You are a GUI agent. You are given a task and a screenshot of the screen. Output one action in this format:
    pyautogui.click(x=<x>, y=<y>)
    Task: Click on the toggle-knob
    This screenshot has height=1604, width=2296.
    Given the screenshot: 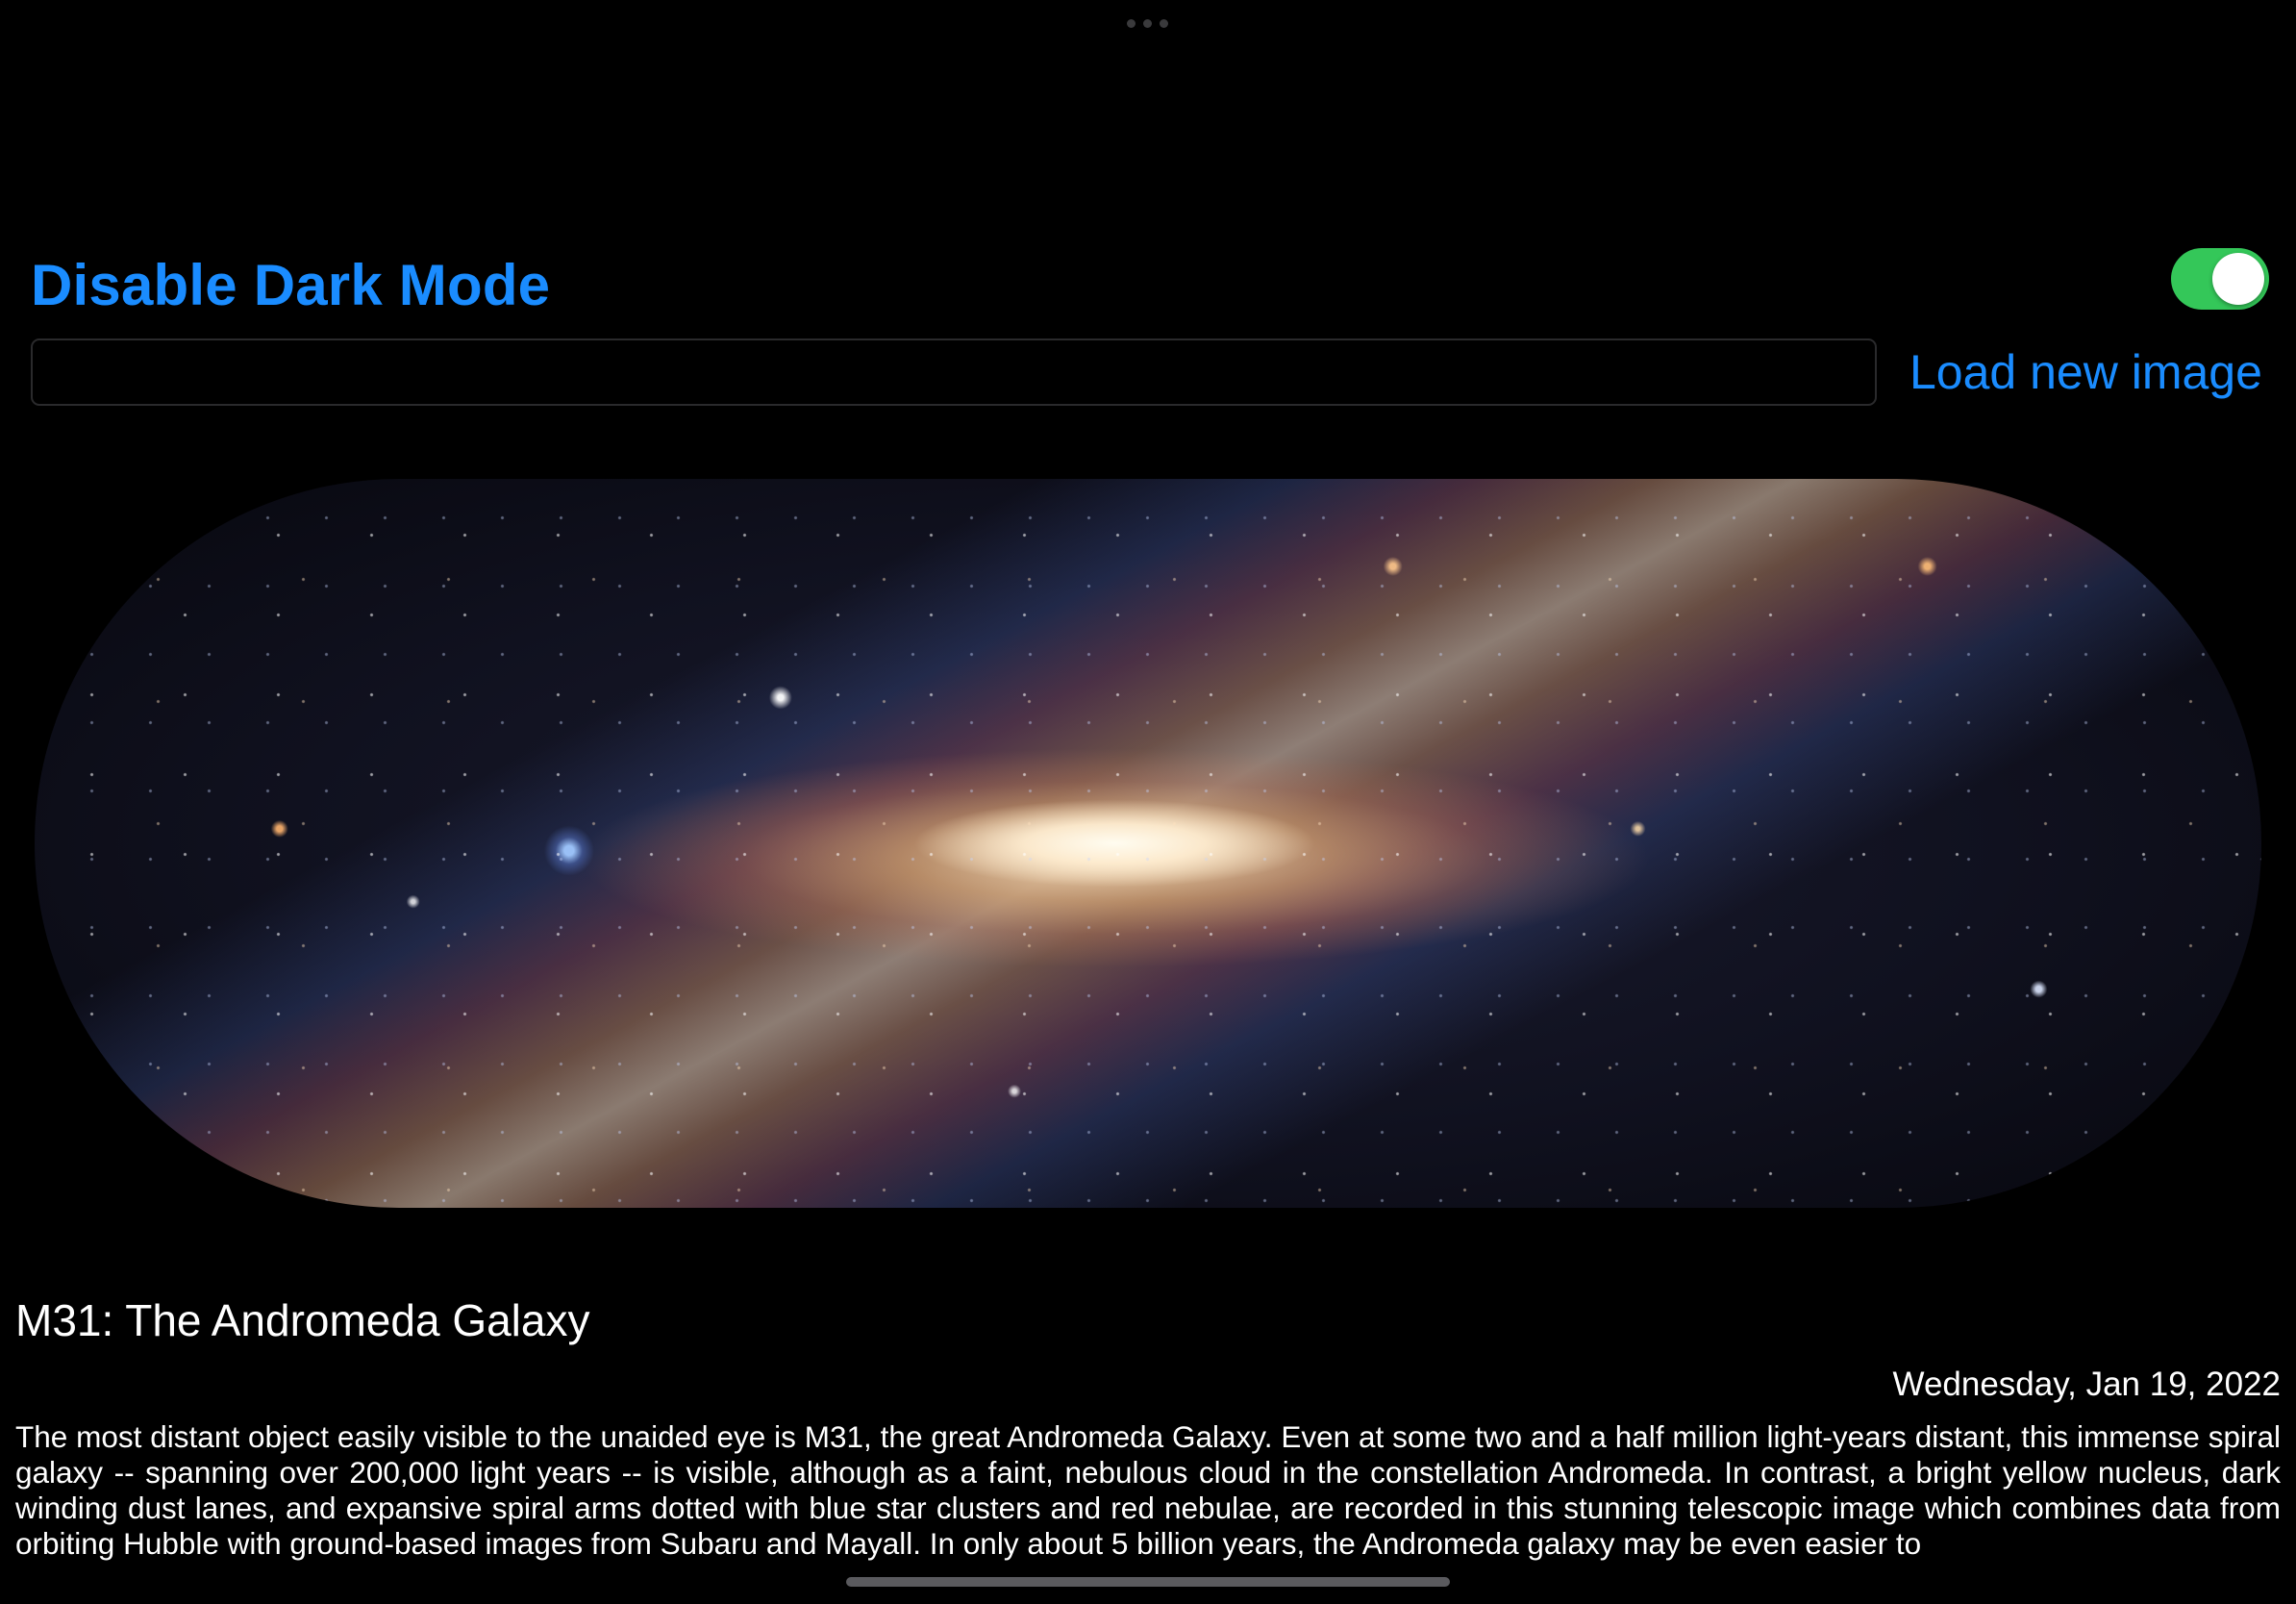 What is the action you would take?
    pyautogui.click(x=2238, y=279)
    